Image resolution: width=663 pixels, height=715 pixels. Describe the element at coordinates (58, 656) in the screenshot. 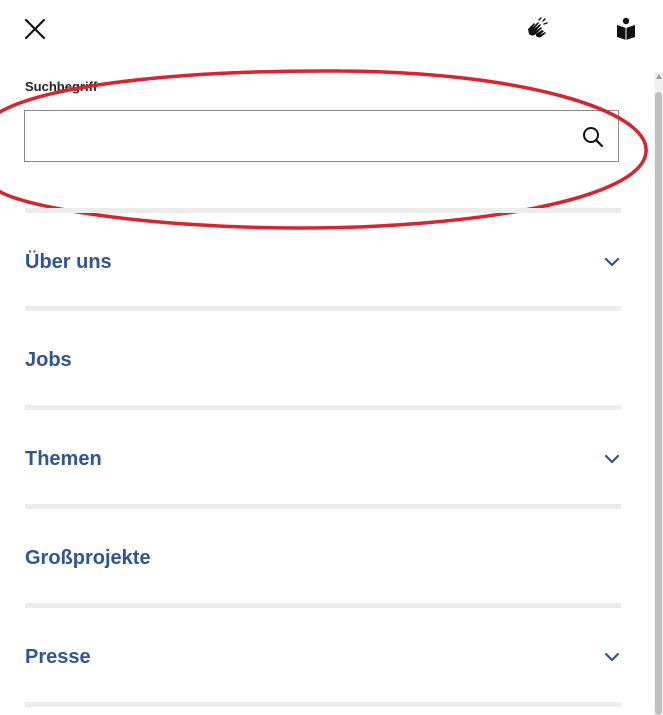

I see `nav-item-label: Presse` at that location.